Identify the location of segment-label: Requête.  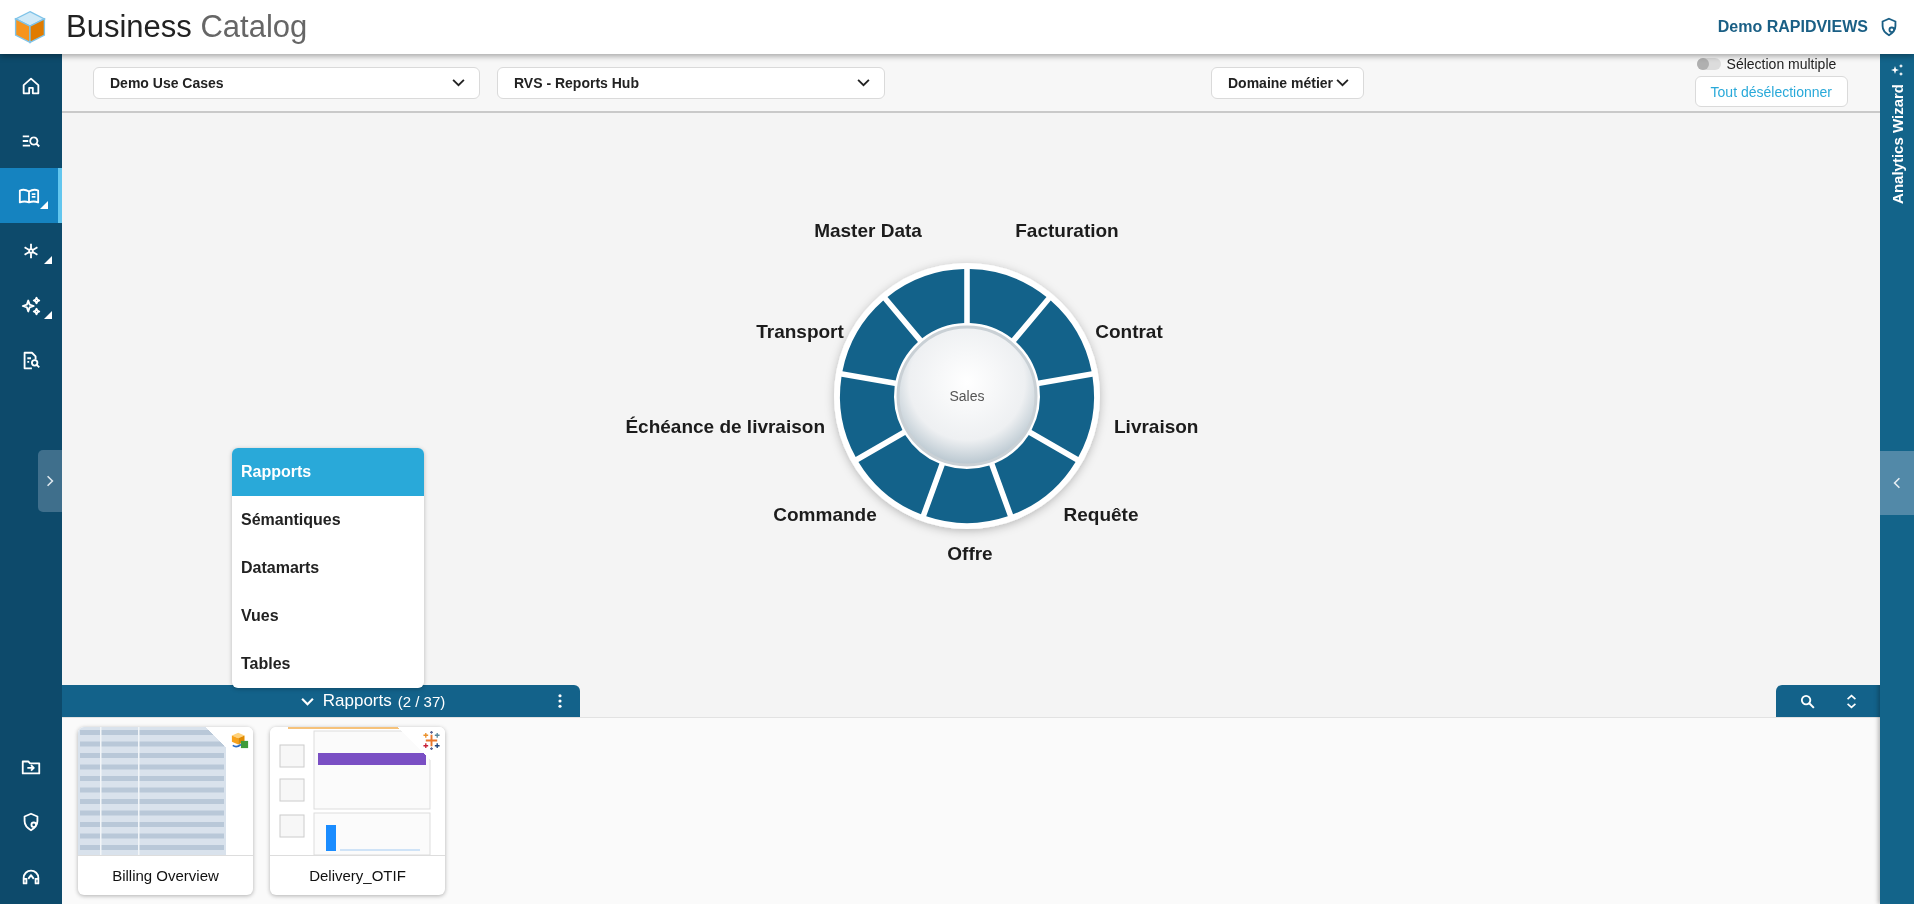
(1101, 514).